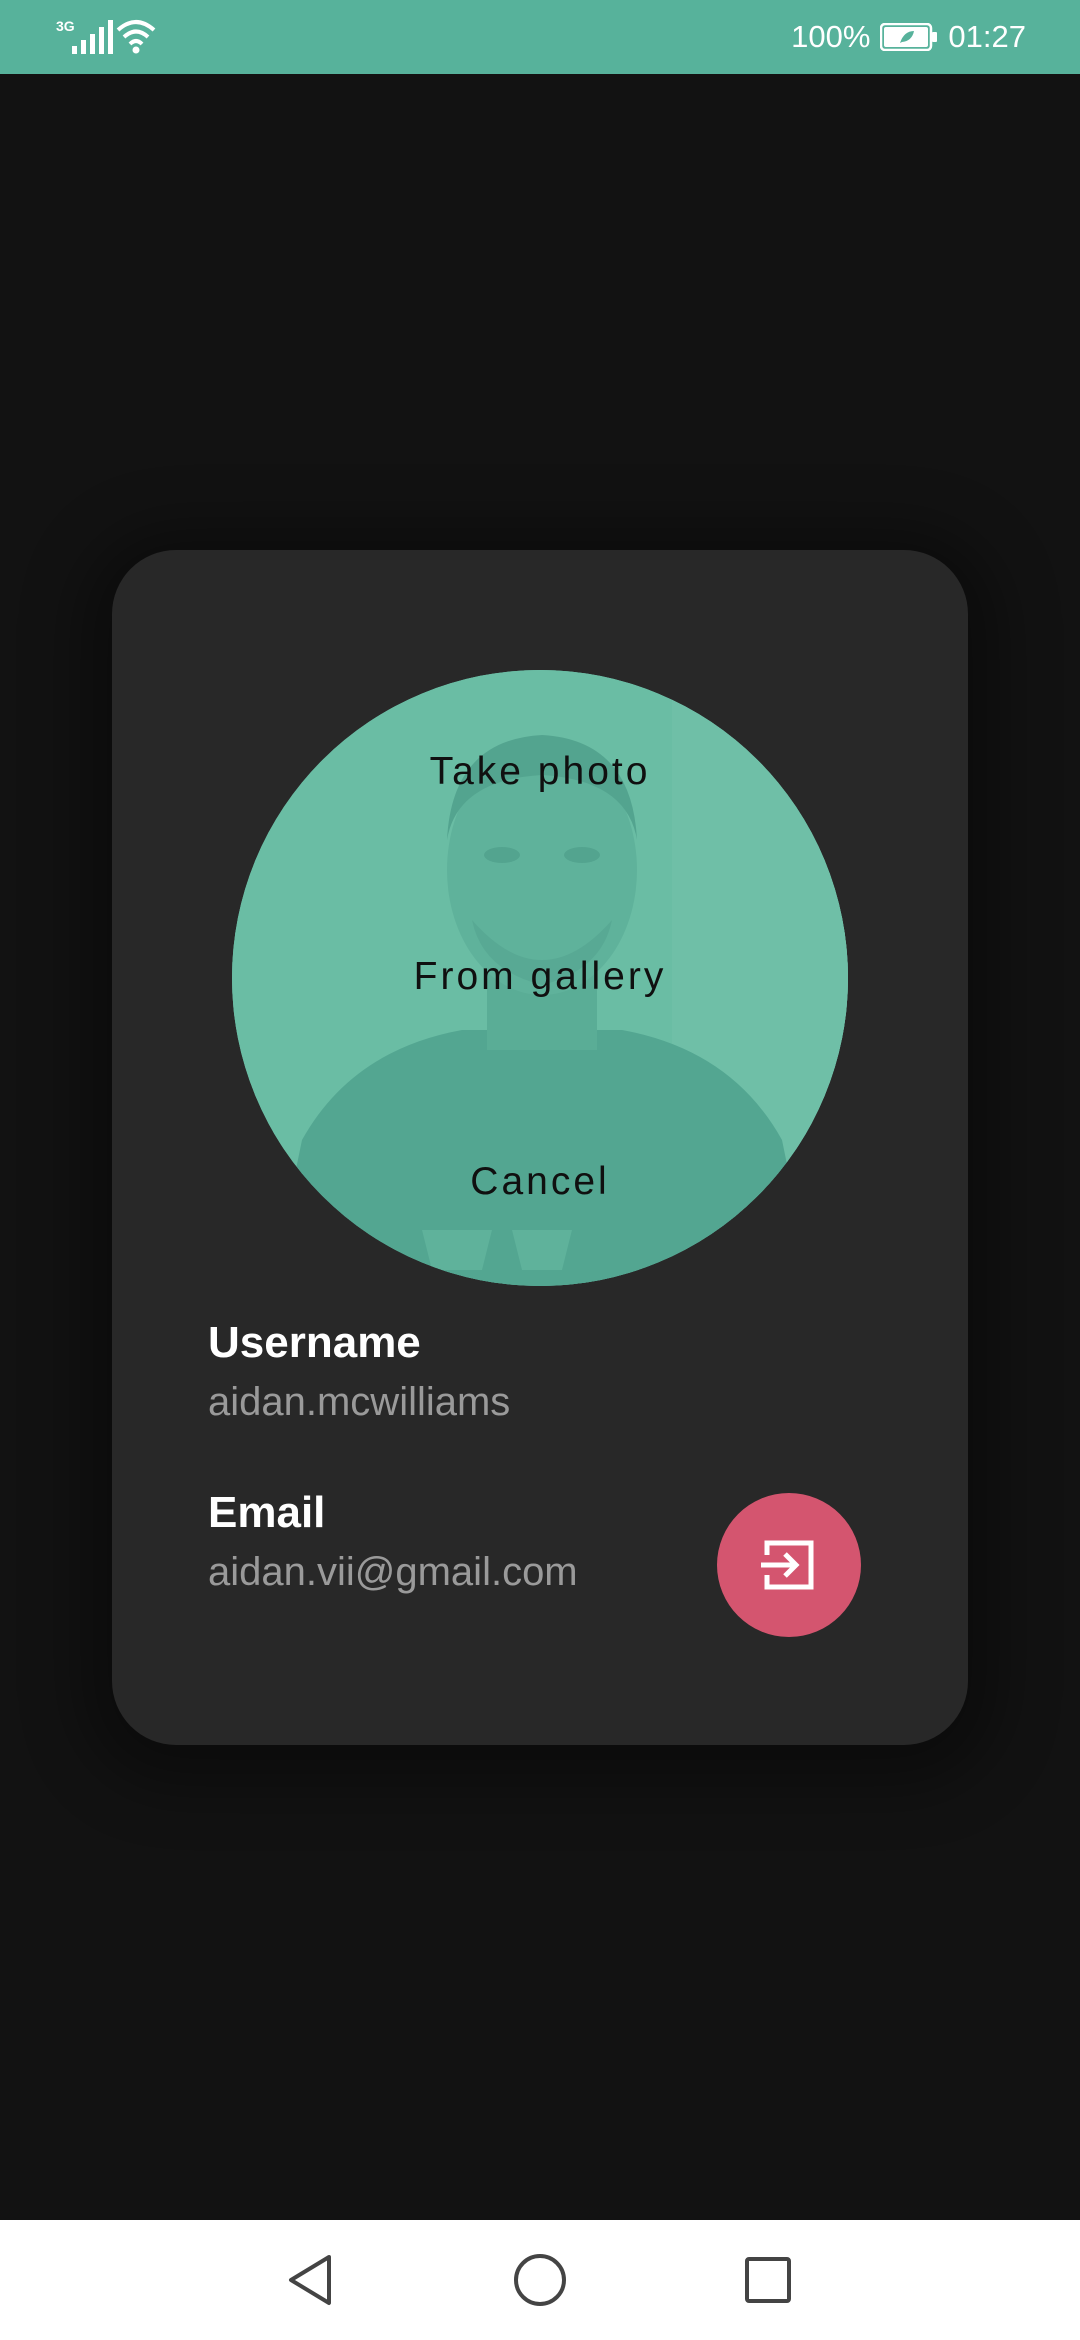 Image resolution: width=1080 pixels, height=2340 pixels. I want to click on home-icon, so click(540, 2280).